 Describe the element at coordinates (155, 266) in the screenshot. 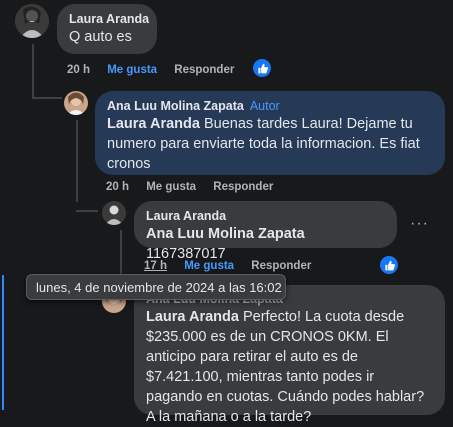

I see `comment-time: 17 h` at that location.